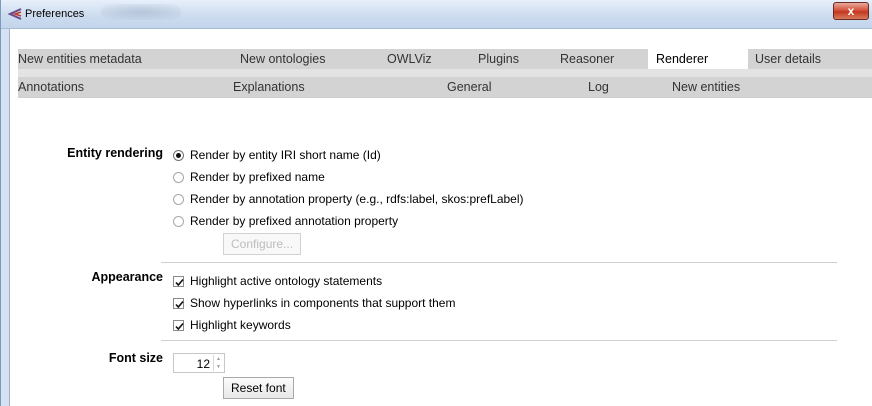 This screenshot has width=872, height=406. Describe the element at coordinates (15, 14) in the screenshot. I see `protege-app-icon` at that location.